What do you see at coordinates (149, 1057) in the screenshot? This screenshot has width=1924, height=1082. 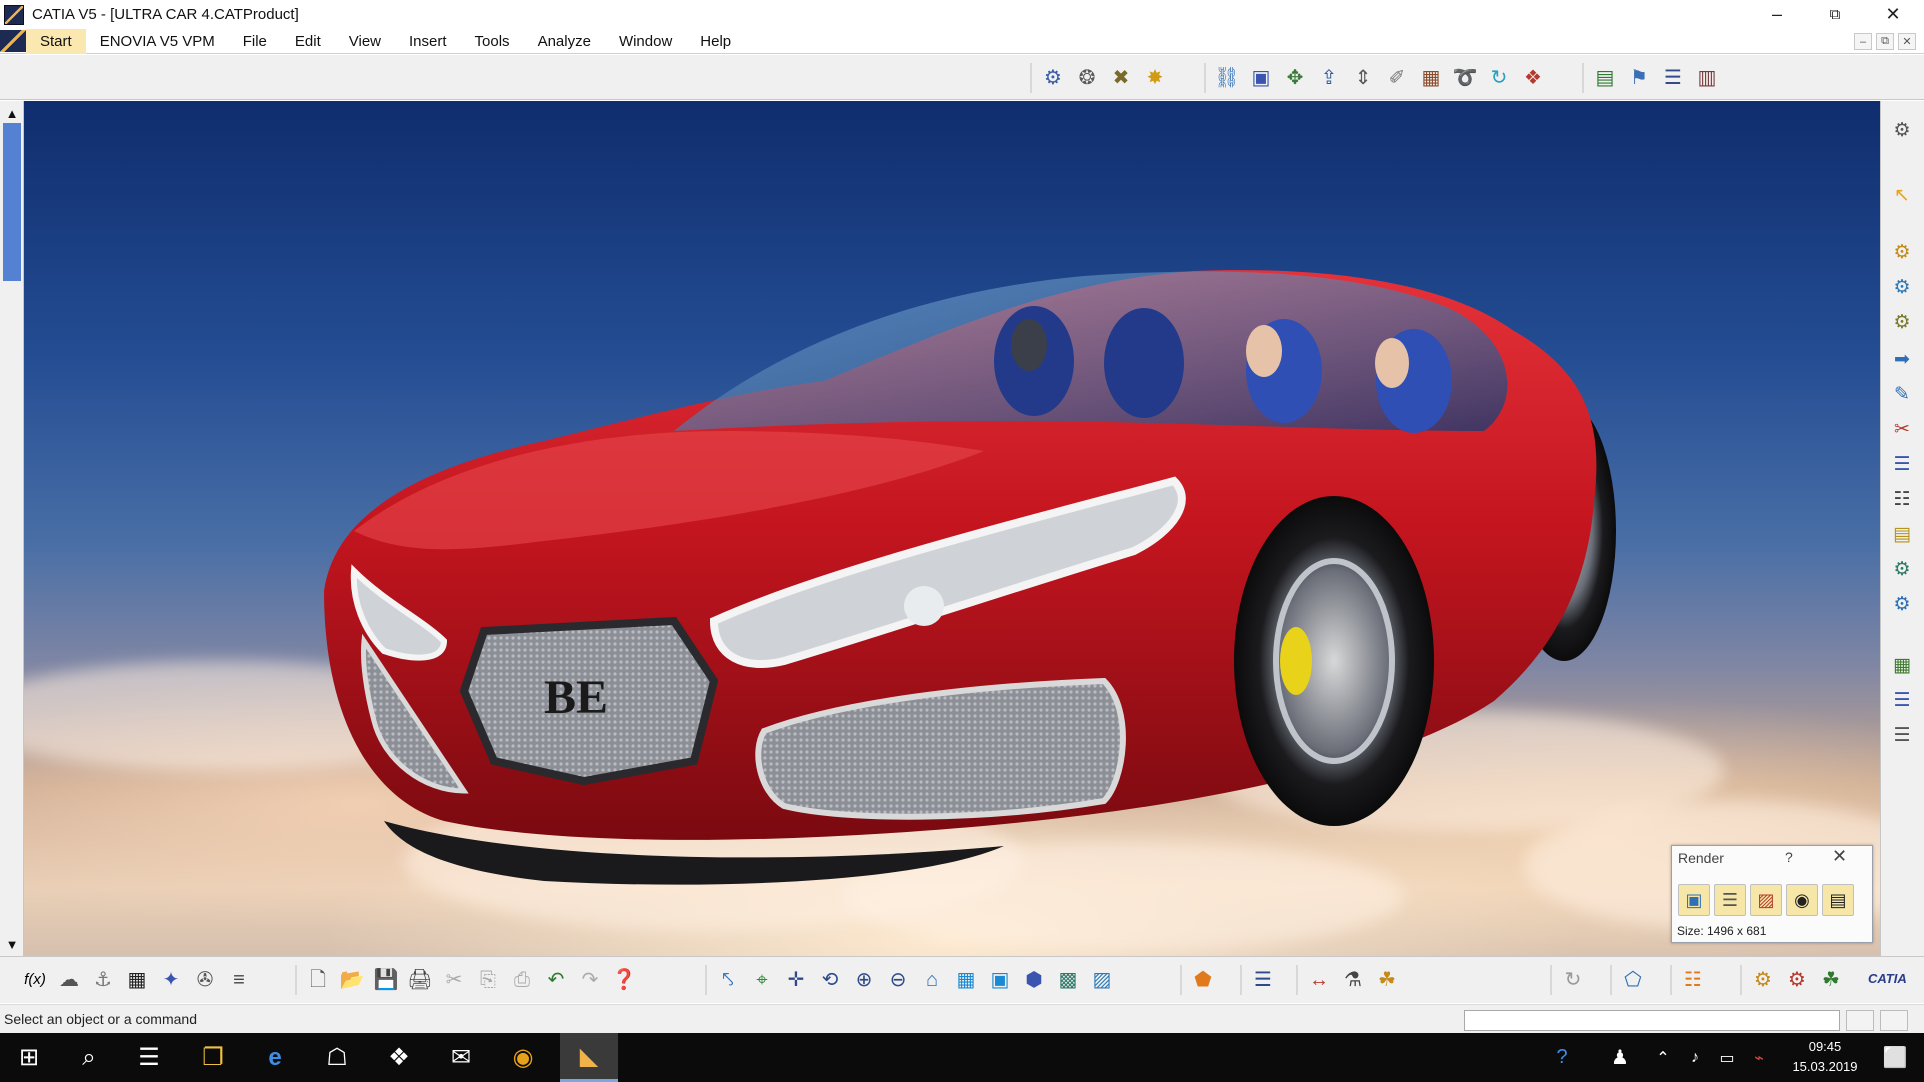 I see `task-view-icon: ☰` at bounding box center [149, 1057].